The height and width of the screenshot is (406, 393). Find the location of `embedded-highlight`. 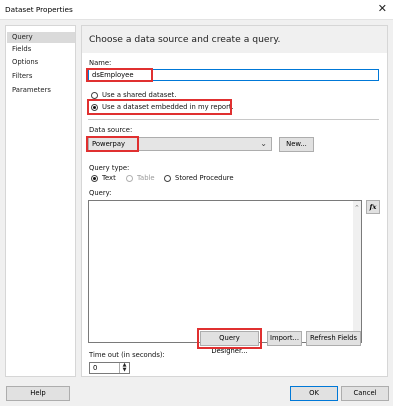

embedded-highlight is located at coordinates (159, 107).